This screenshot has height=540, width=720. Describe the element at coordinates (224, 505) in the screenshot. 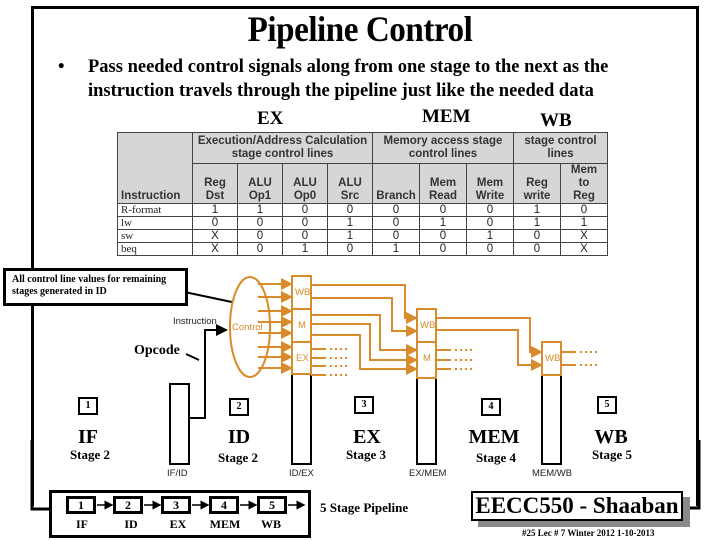

I see `legend-box-4: 4` at that location.